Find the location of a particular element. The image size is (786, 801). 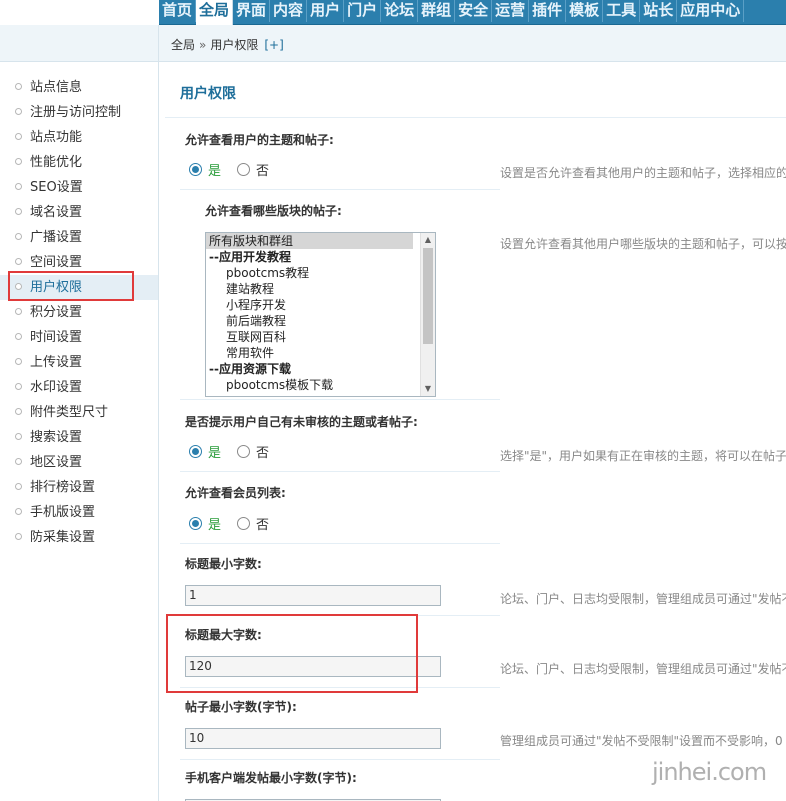

radio-unchecked-icon is located at coordinates (243, 169).